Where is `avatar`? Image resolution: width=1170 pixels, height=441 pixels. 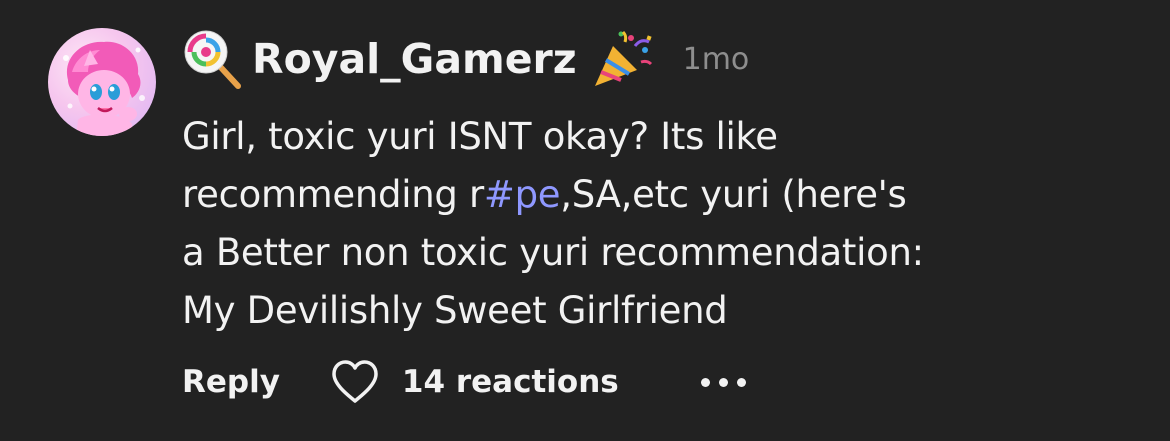 avatar is located at coordinates (102, 82).